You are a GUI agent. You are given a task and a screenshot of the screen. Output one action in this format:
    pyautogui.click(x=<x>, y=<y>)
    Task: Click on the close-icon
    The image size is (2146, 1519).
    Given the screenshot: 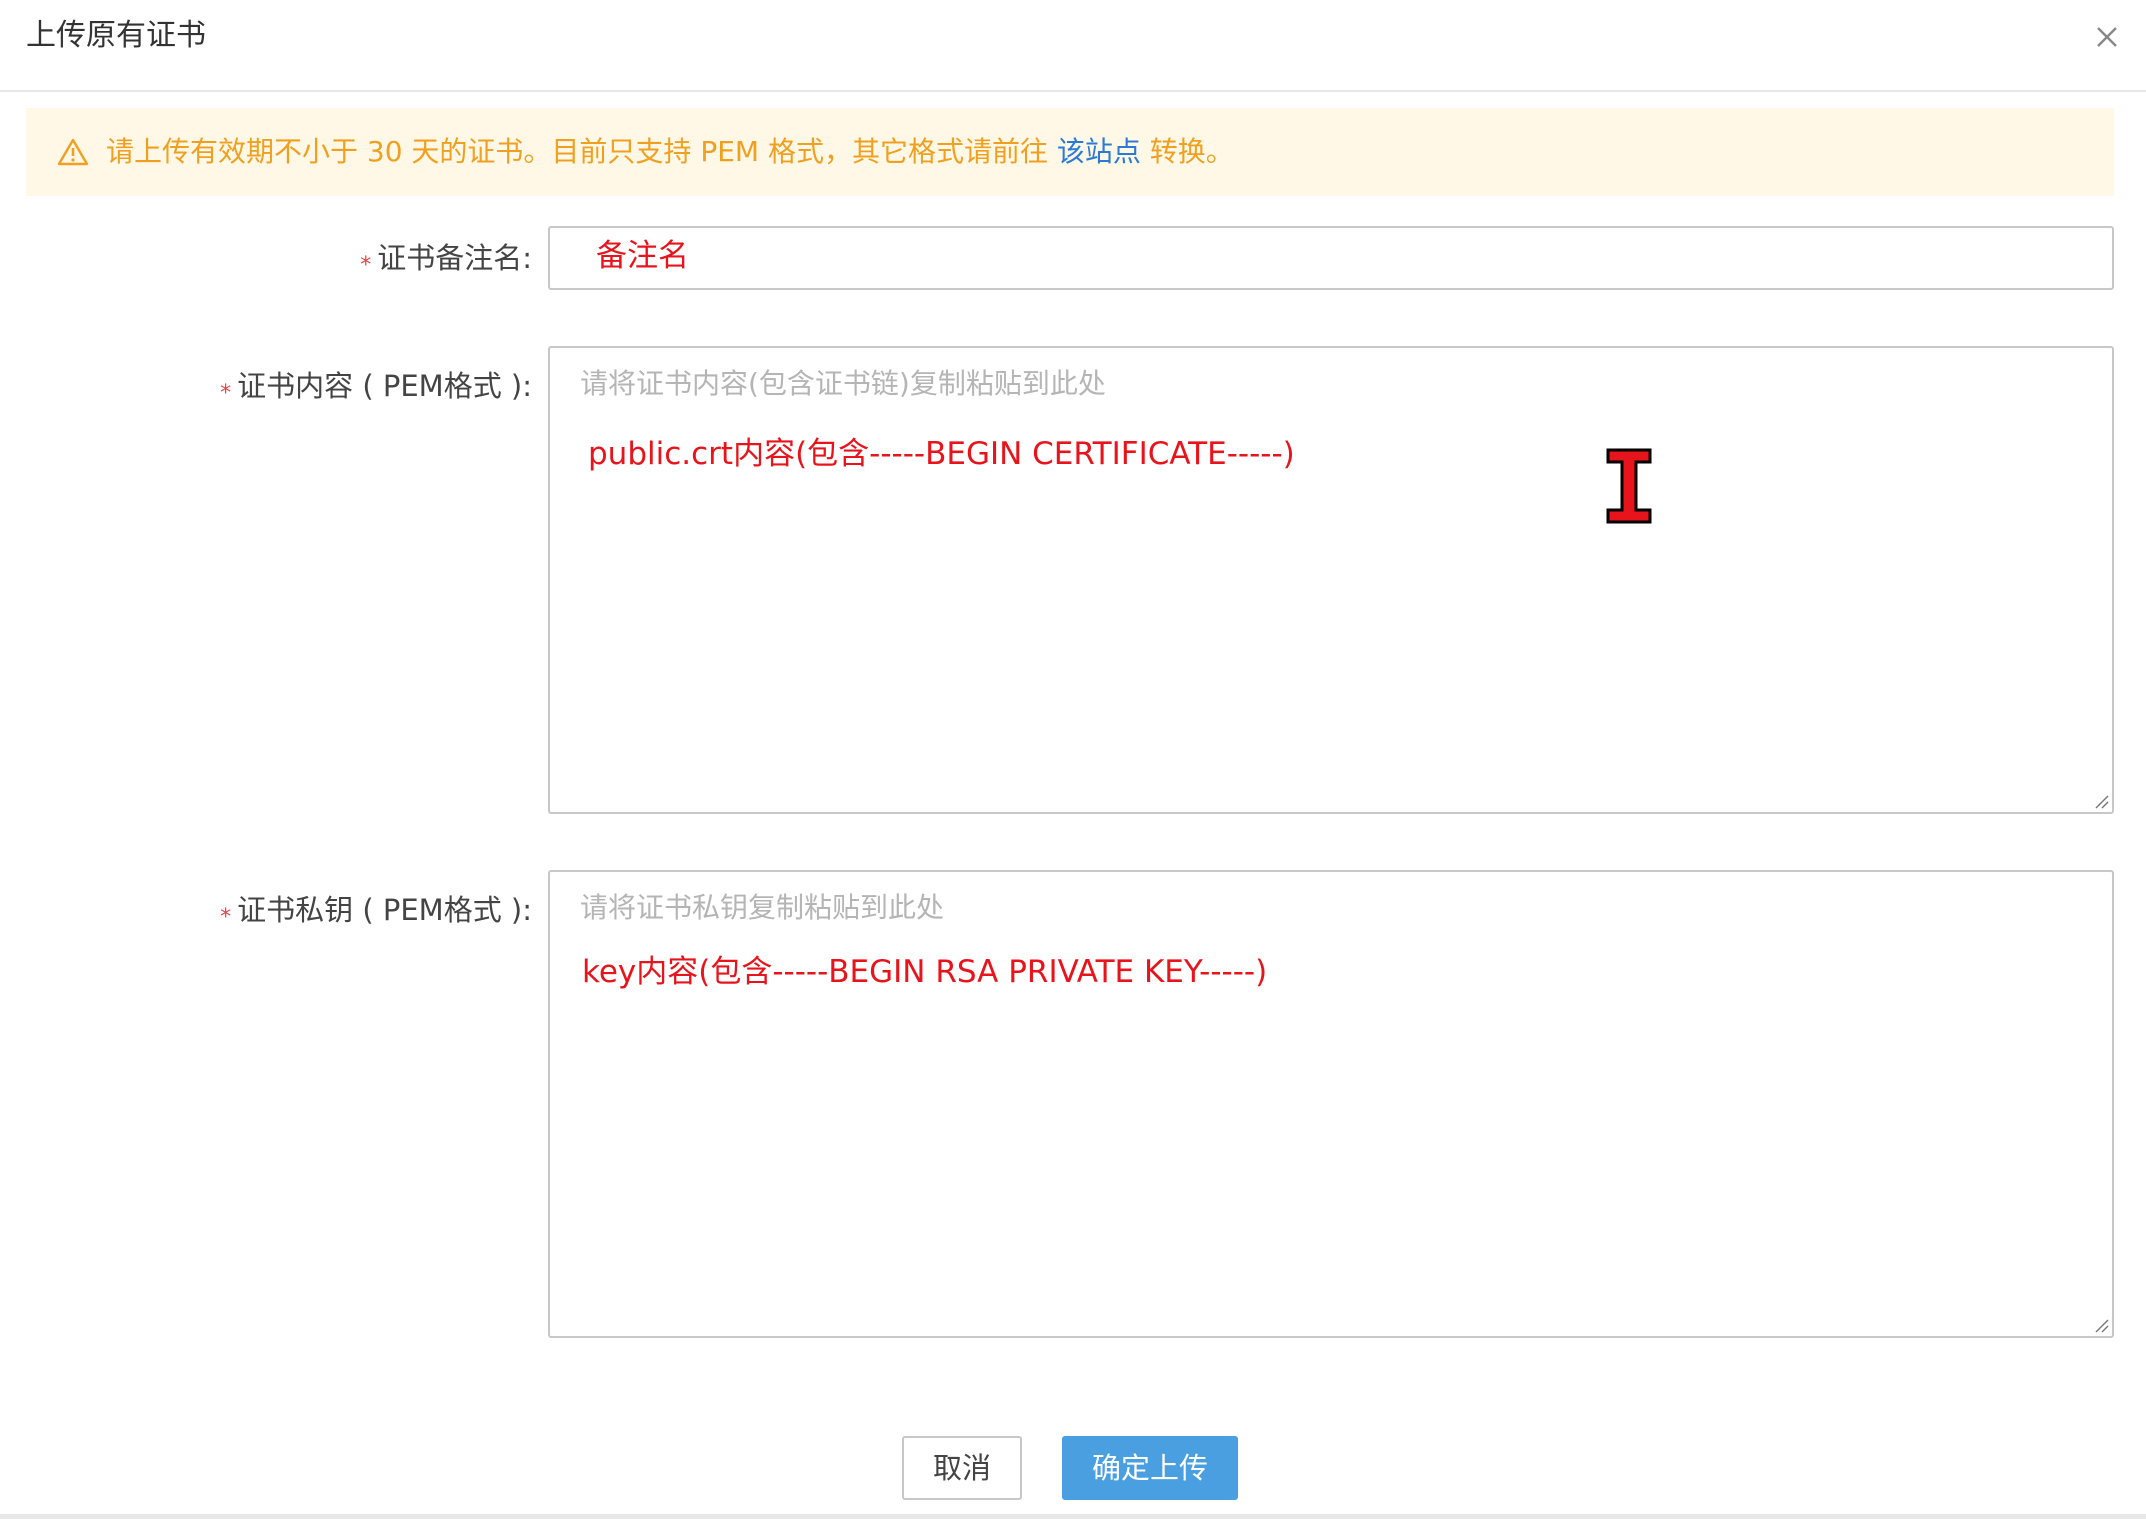 What is the action you would take?
    pyautogui.click(x=2107, y=37)
    